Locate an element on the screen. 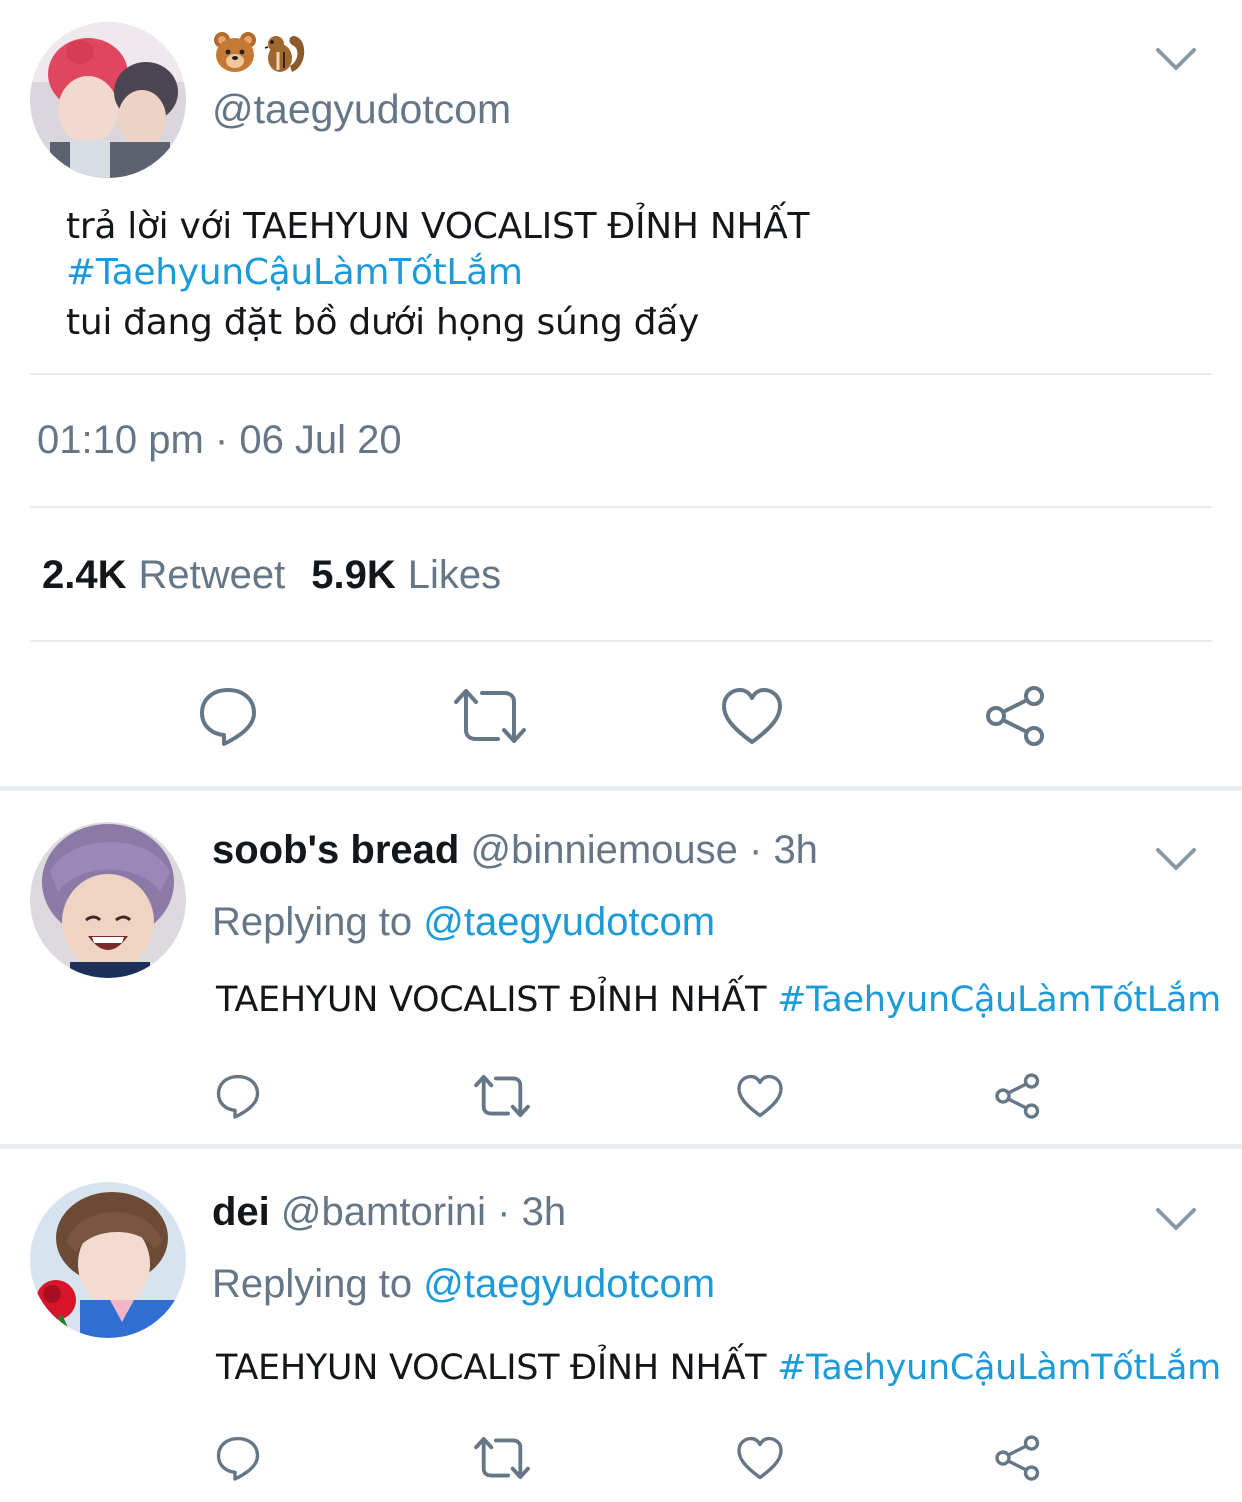 This screenshot has height=1502, width=1242. retweet-count: 2.4K is located at coordinates (84, 575).